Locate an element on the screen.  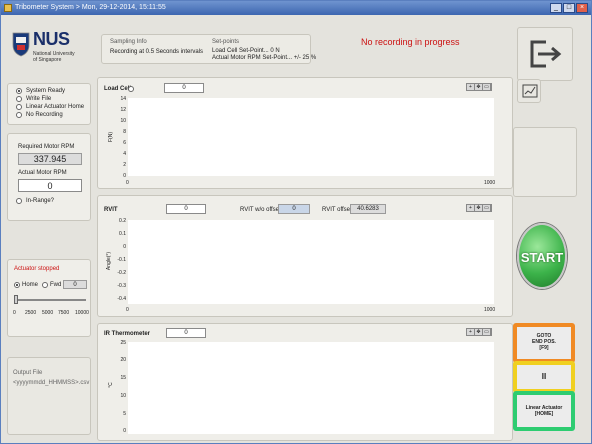
load-cell-graph-tools: + ✥ ▭ is located at coordinates (479, 87).